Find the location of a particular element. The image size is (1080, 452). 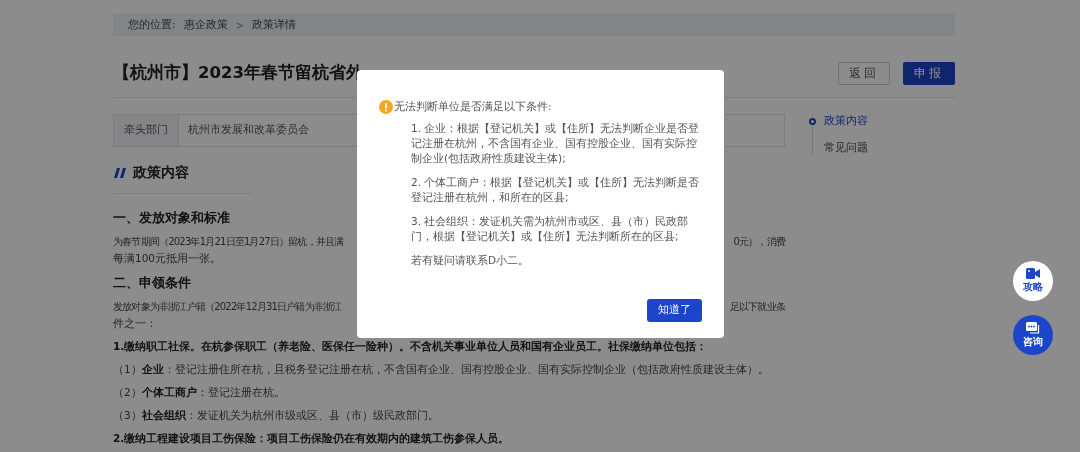

paragraph-text: 每满100元抵用一张。 is located at coordinates (167, 258).